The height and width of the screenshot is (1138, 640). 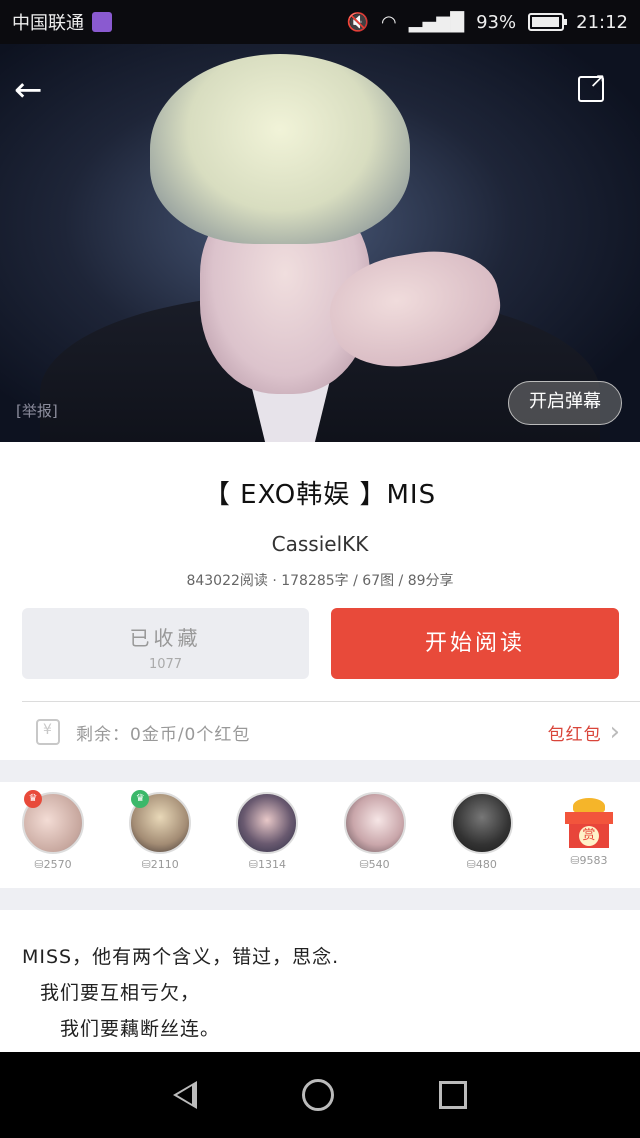 What do you see at coordinates (496, 22) in the screenshot?
I see `battery-percent: 93%` at bounding box center [496, 22].